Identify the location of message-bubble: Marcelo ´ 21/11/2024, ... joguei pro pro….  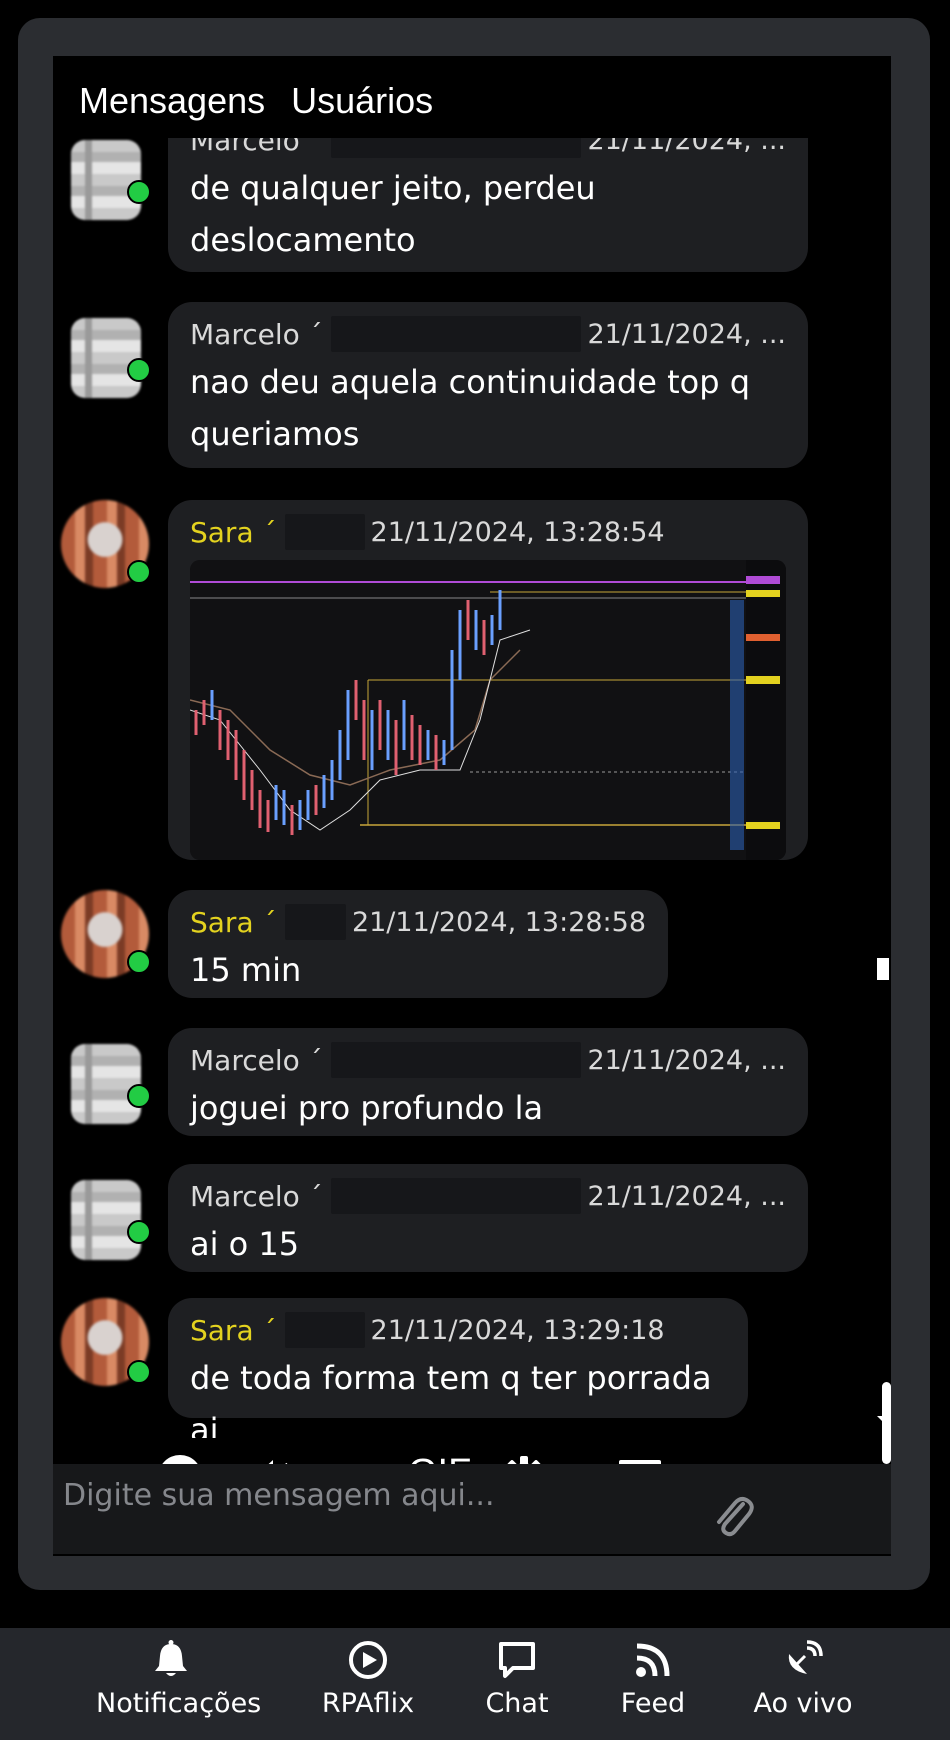
(488, 1082).